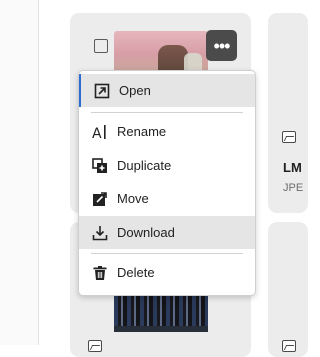 The image size is (320, 357). I want to click on duplicate-icon, so click(100, 165).